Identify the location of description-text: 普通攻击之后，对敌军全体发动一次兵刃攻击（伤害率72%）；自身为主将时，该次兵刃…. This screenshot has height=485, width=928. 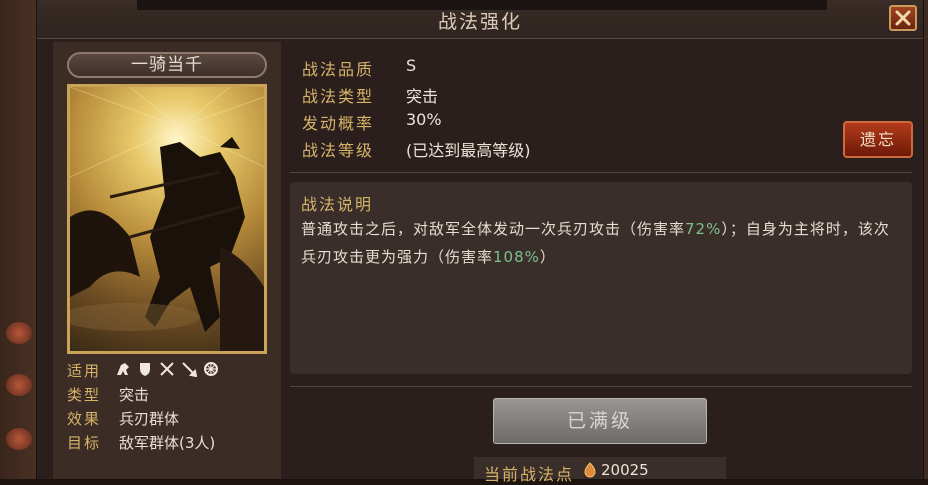
(601, 243).